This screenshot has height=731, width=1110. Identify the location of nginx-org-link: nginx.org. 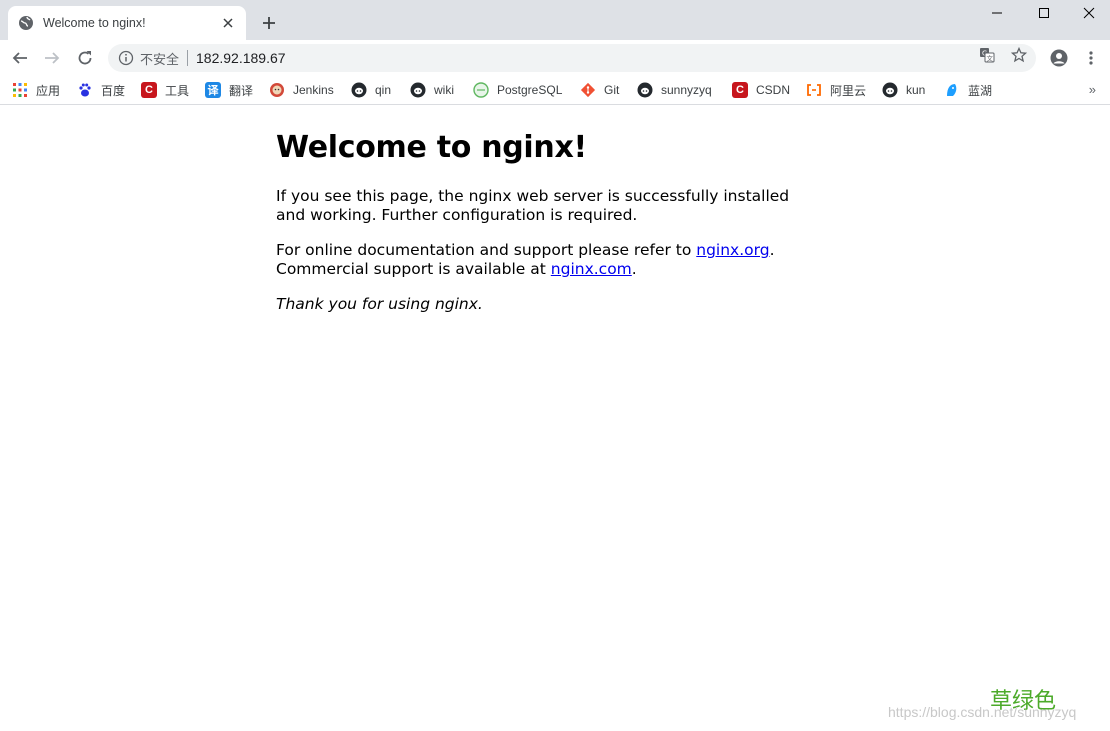
(732, 250).